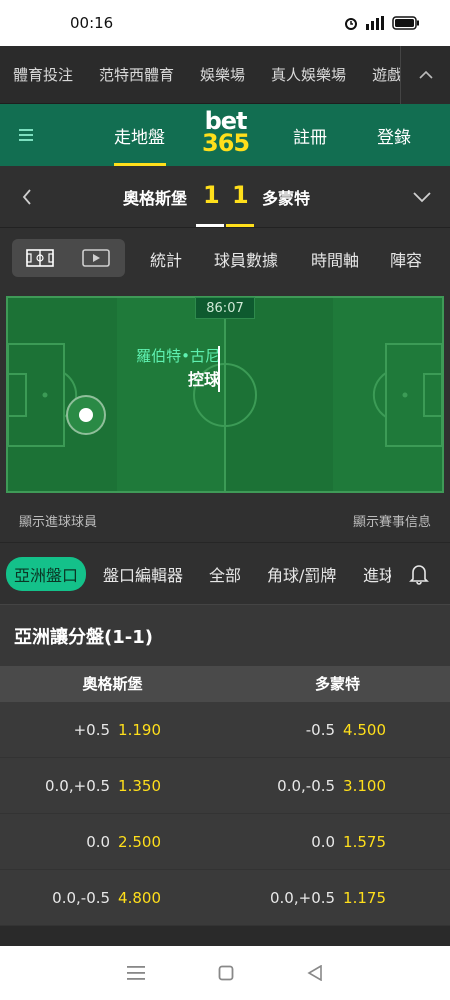 This screenshot has width=450, height=1000. What do you see at coordinates (377, 574) in the screenshot?
I see `market-tab-goals: 進球` at bounding box center [377, 574].